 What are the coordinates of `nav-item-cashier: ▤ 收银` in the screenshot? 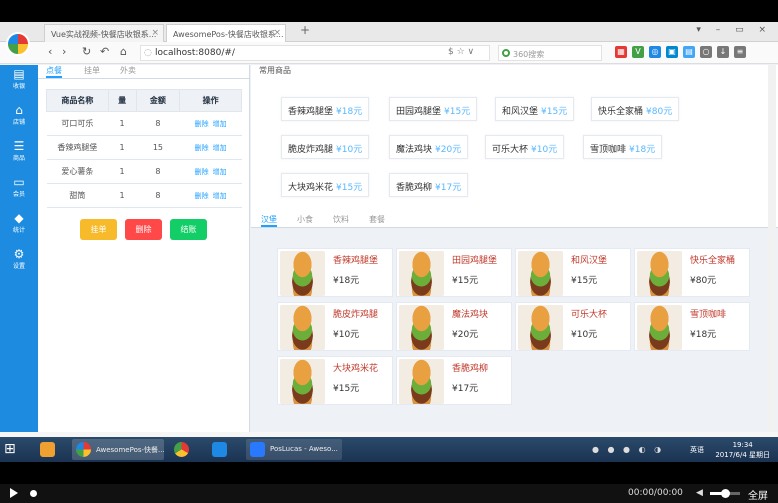 It's located at (19, 78).